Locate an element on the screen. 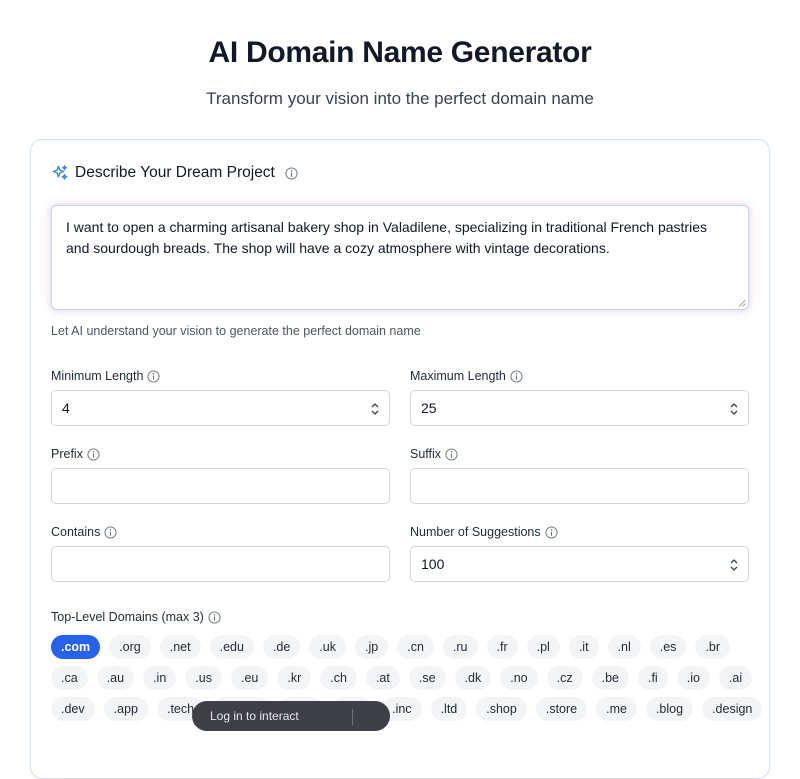 The height and width of the screenshot is (779, 800). min-length-label: Minimum Length is located at coordinates (105, 376).